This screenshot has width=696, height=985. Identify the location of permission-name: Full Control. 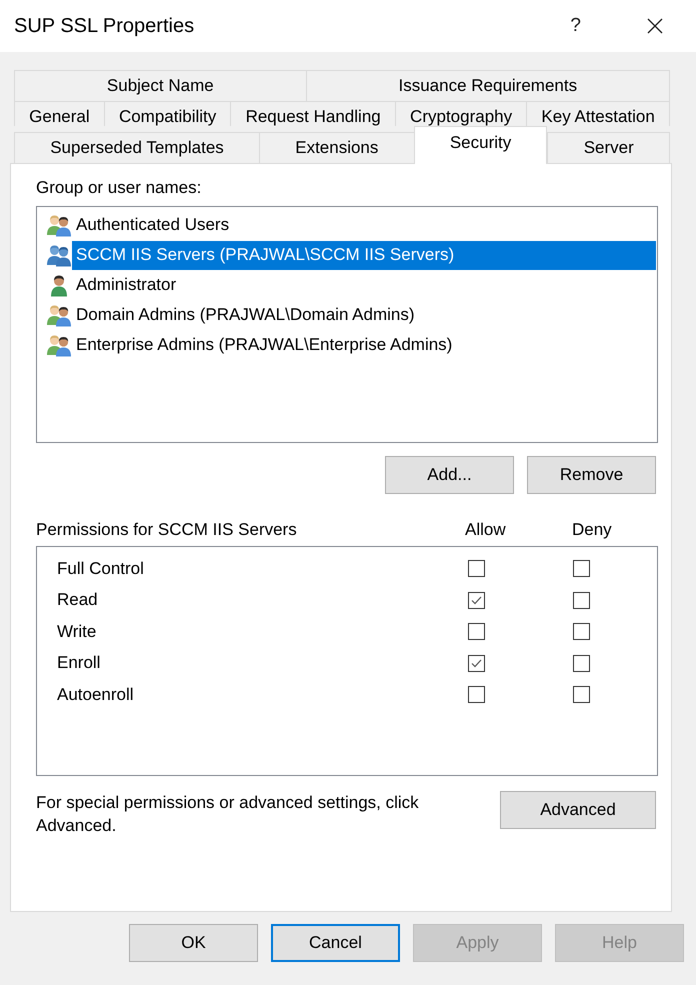
(101, 569).